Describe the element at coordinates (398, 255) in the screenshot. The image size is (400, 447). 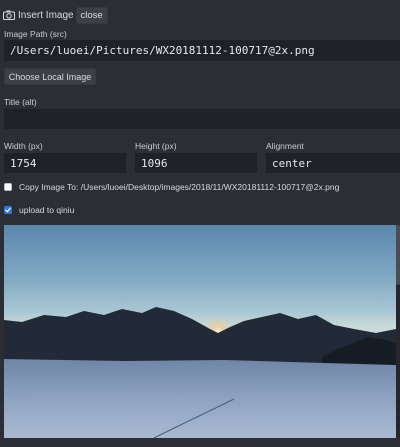
I see `scrollbar-thumb` at that location.